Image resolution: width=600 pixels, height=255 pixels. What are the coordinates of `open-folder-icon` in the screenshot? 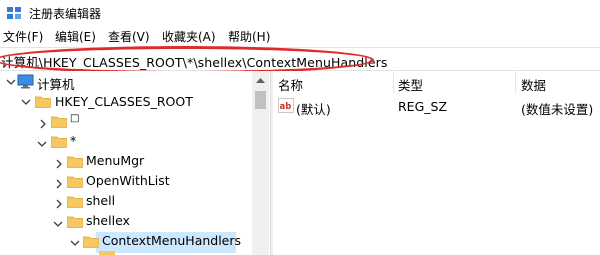 It's located at (91, 242).